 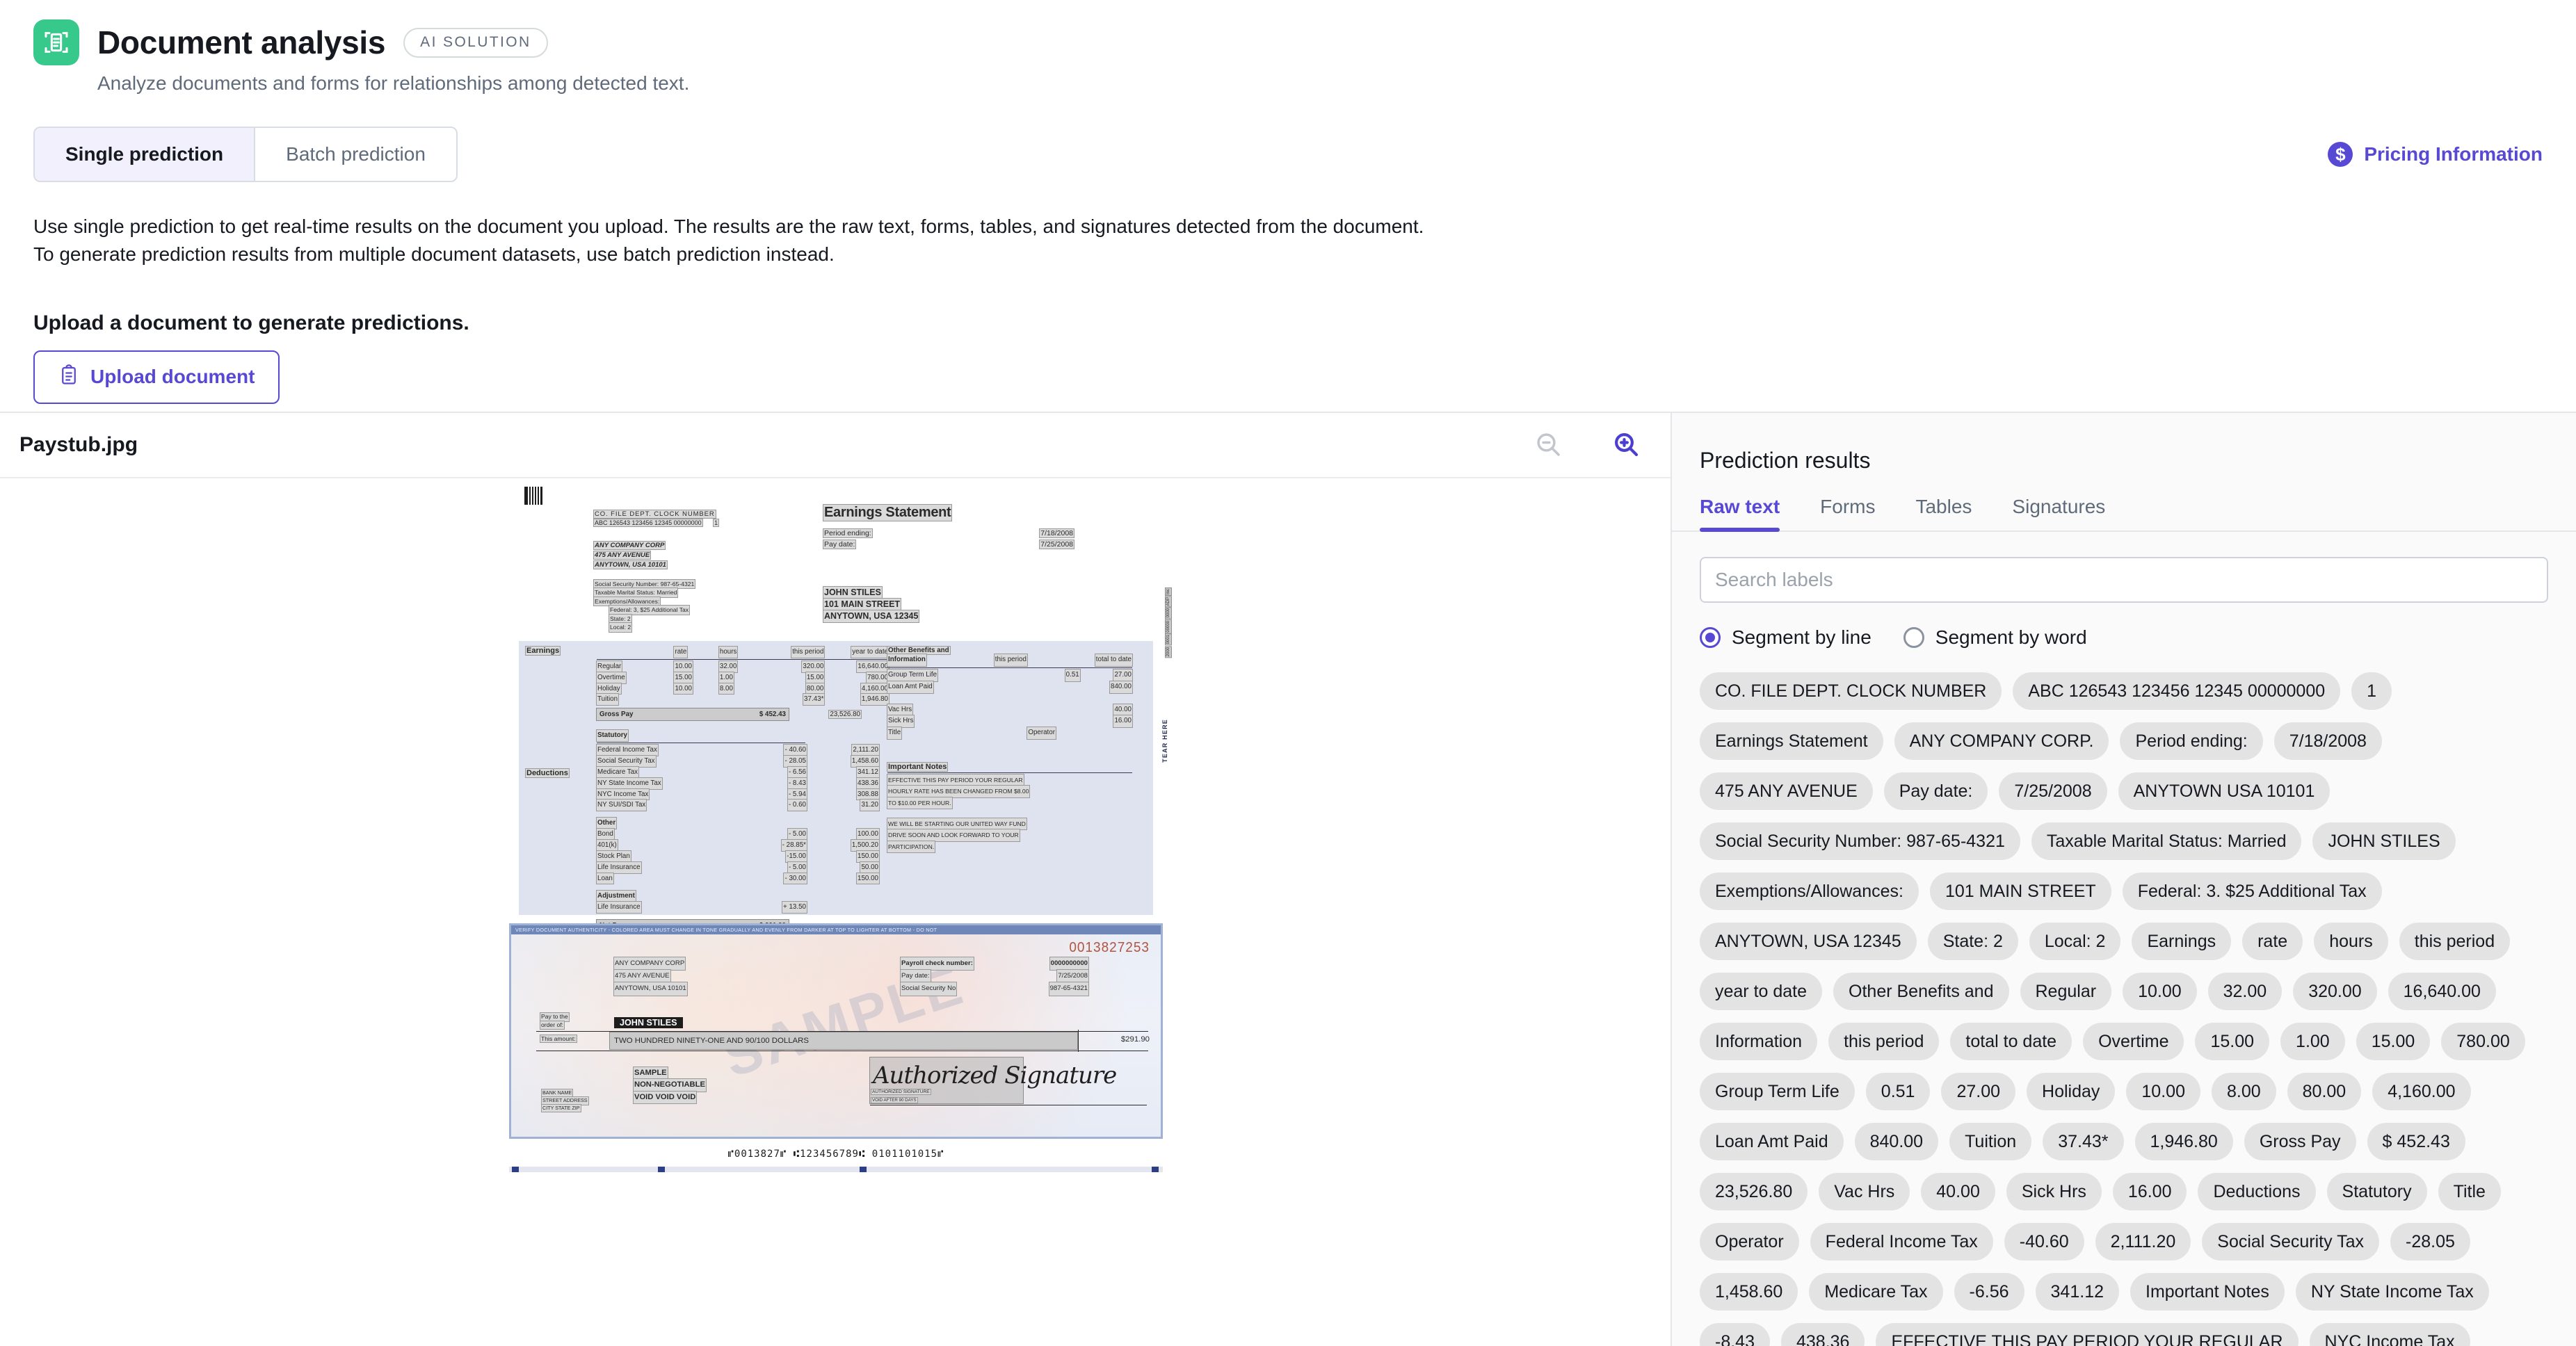 I want to click on label-chip: Title, so click(x=2469, y=1191).